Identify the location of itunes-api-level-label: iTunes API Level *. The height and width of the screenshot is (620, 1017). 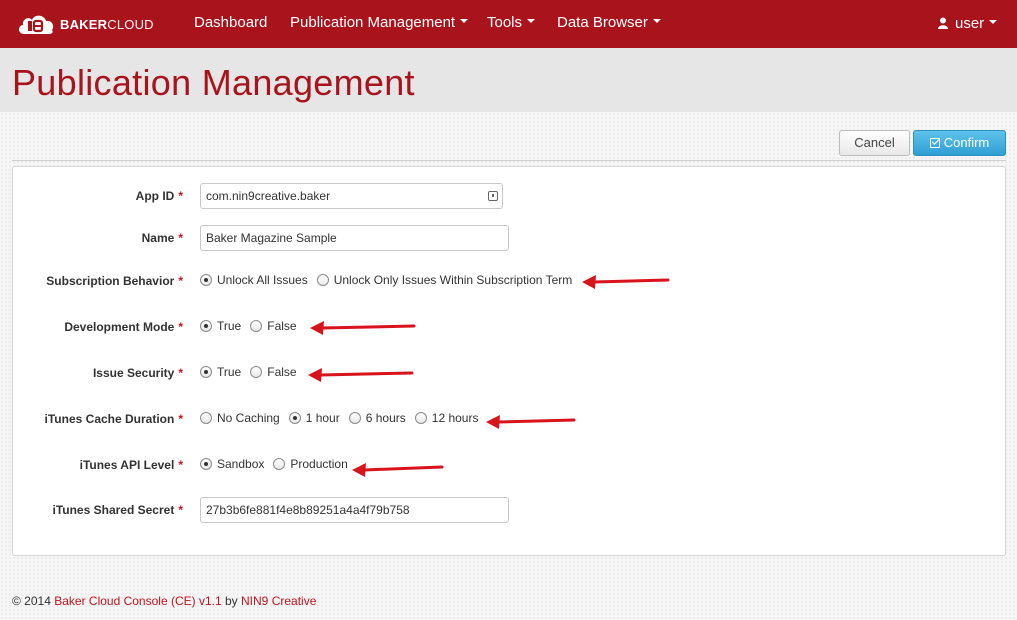
(131, 465).